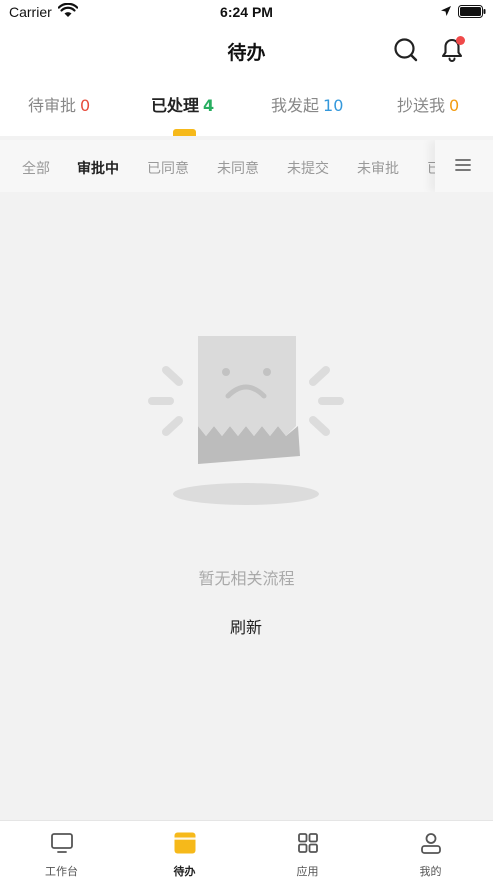 Image resolution: width=493 pixels, height=879 pixels. I want to click on tab-initiated-by-me: 我发起 10, so click(307, 104).